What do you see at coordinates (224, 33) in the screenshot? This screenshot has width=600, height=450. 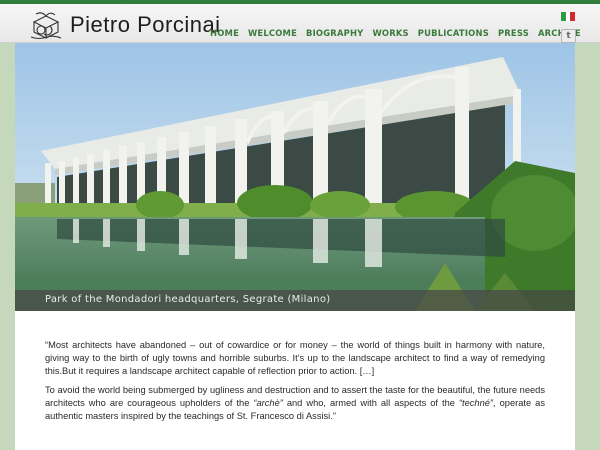 I see `nav-item-home: HOME` at bounding box center [224, 33].